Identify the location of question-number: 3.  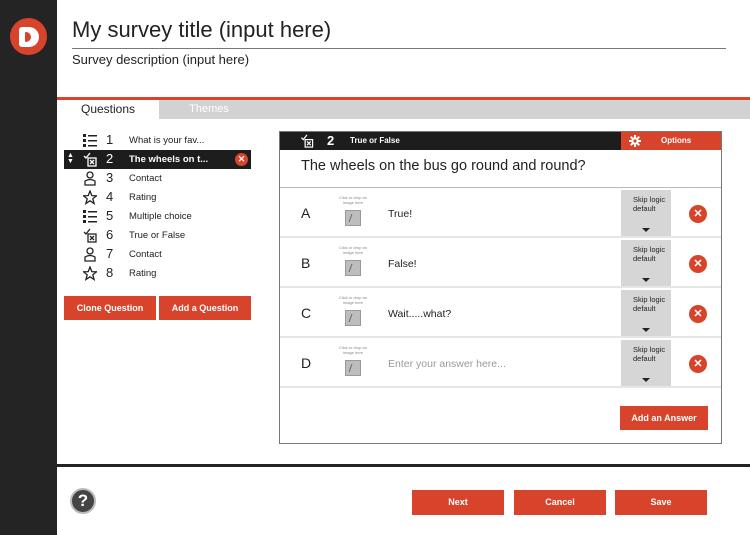
(110, 177).